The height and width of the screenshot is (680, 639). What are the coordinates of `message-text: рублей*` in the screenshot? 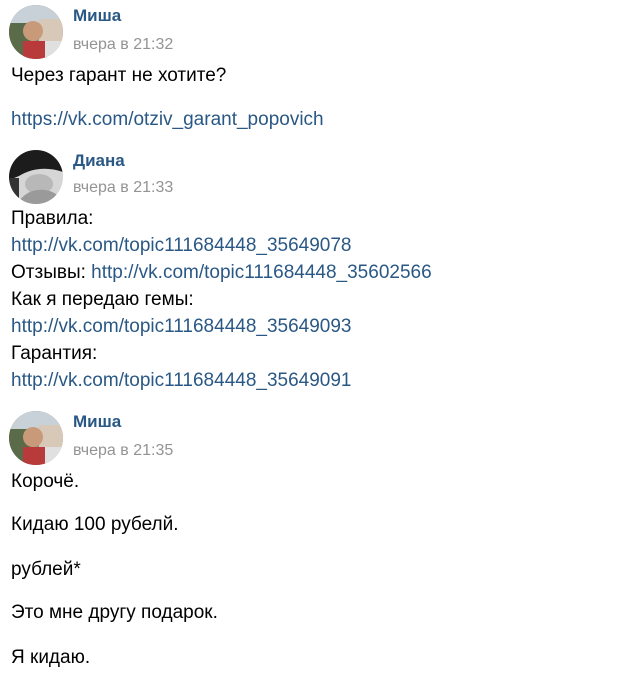 It's located at (46, 569).